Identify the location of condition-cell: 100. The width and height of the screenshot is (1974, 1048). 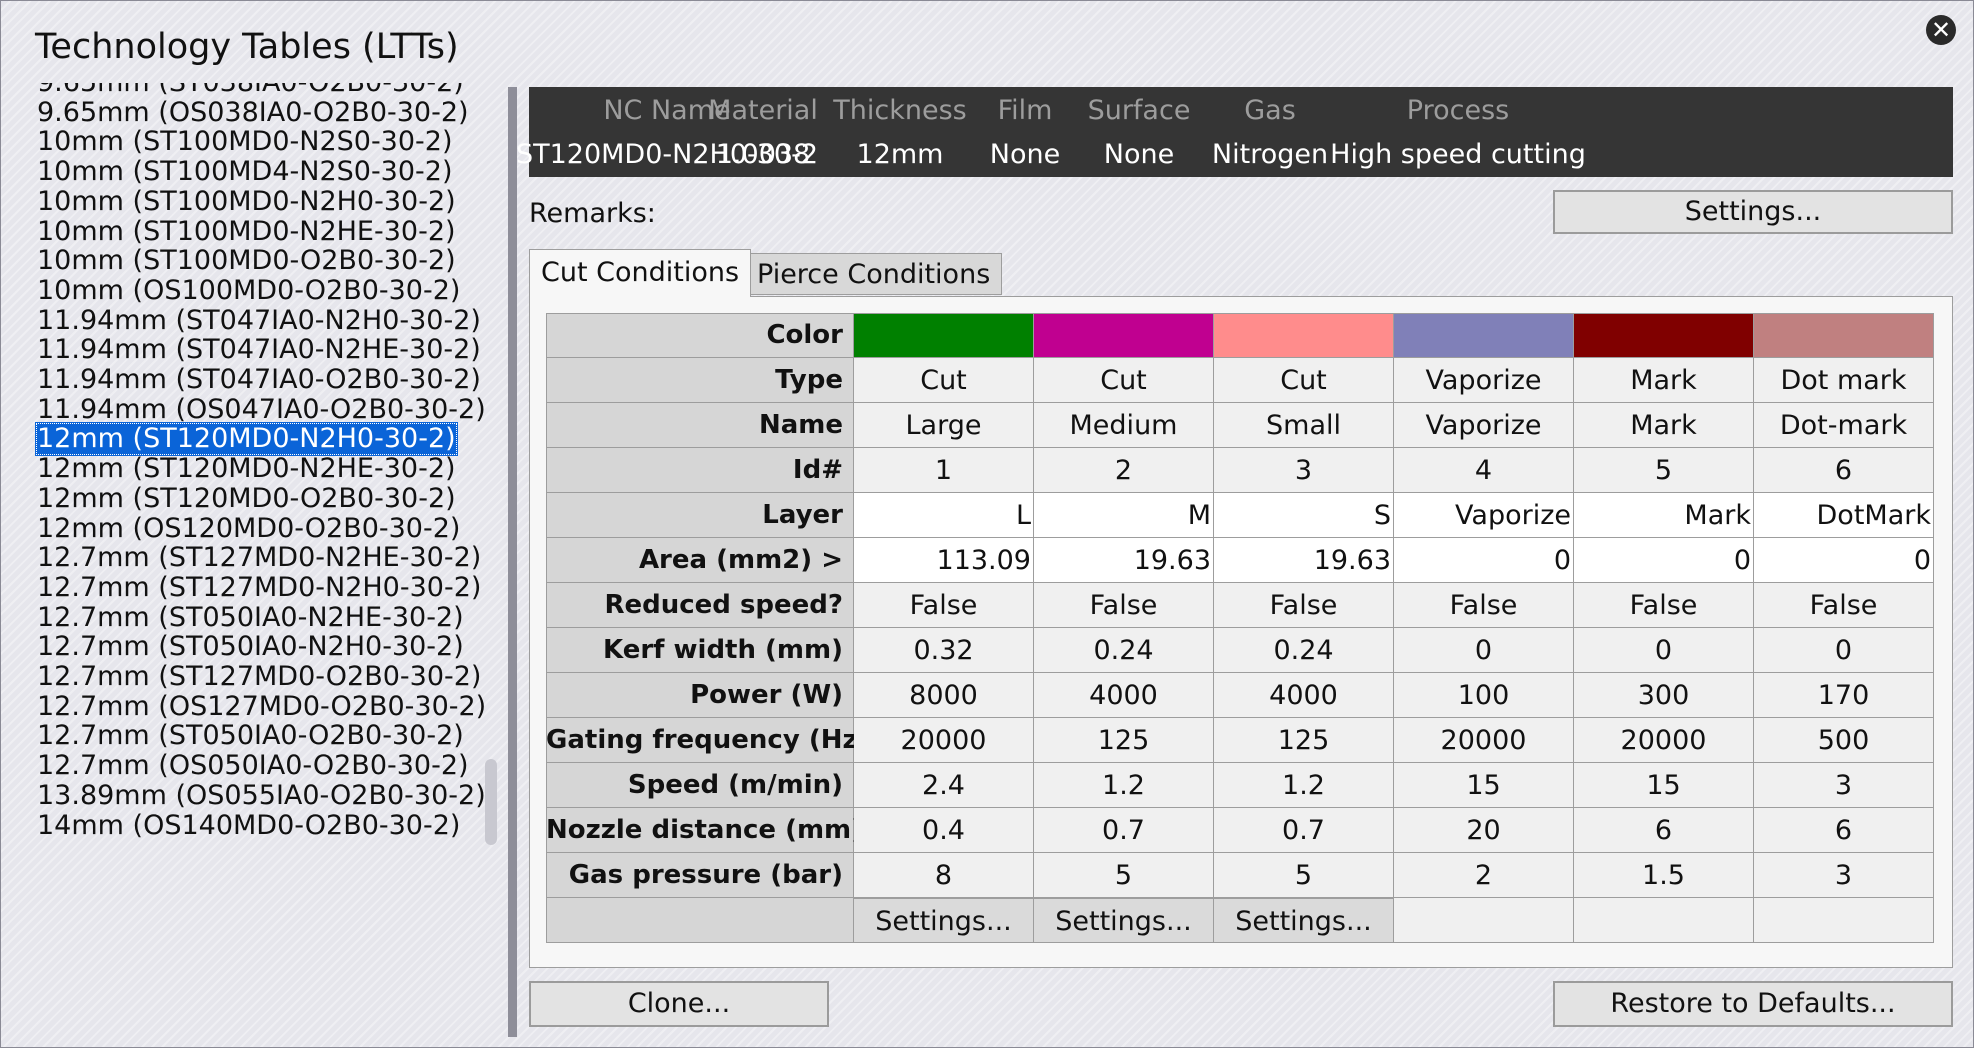
(1484, 695).